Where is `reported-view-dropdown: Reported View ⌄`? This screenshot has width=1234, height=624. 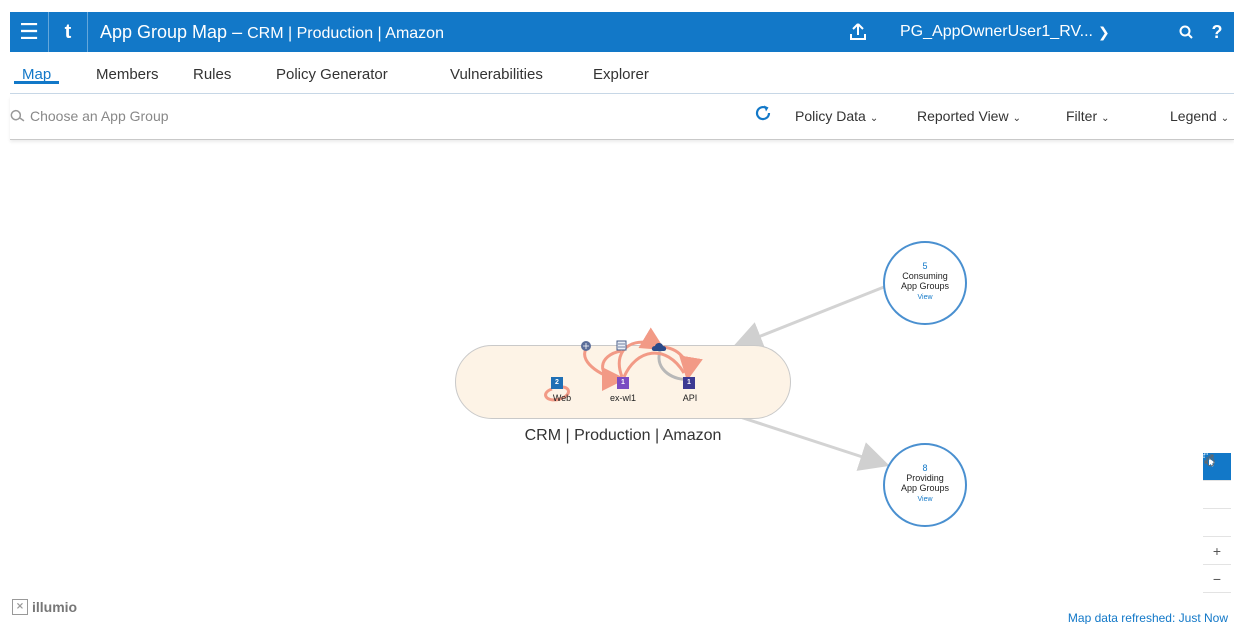 reported-view-dropdown: Reported View ⌄ is located at coordinates (969, 116).